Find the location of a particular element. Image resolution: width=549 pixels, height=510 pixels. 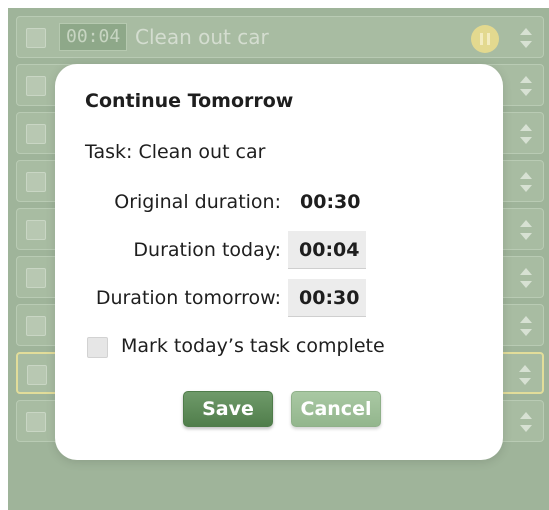

original-duration-label: Original duration: is located at coordinates (197, 202).